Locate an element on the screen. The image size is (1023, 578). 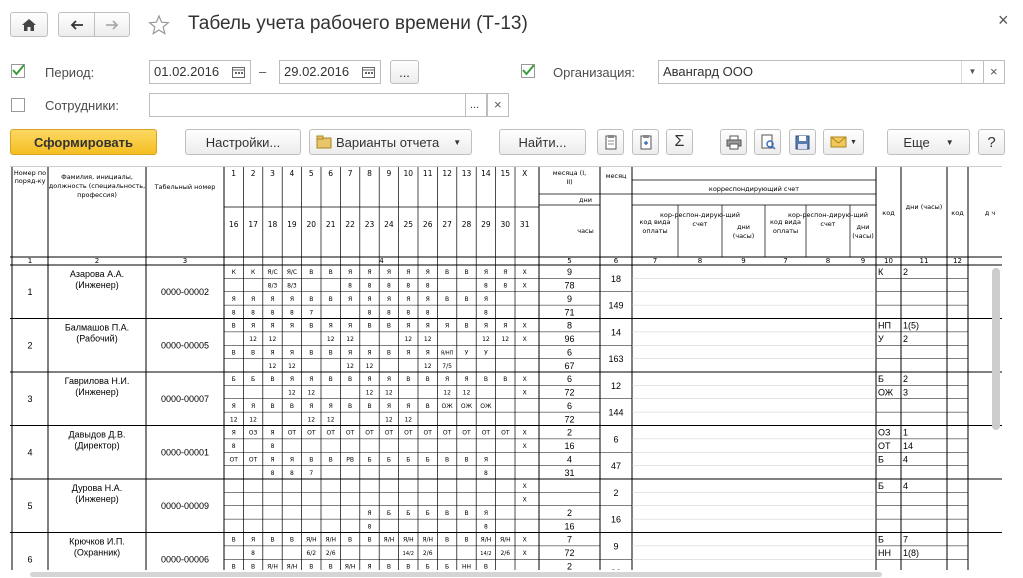
horizontal-scrollbar is located at coordinates (456, 574).